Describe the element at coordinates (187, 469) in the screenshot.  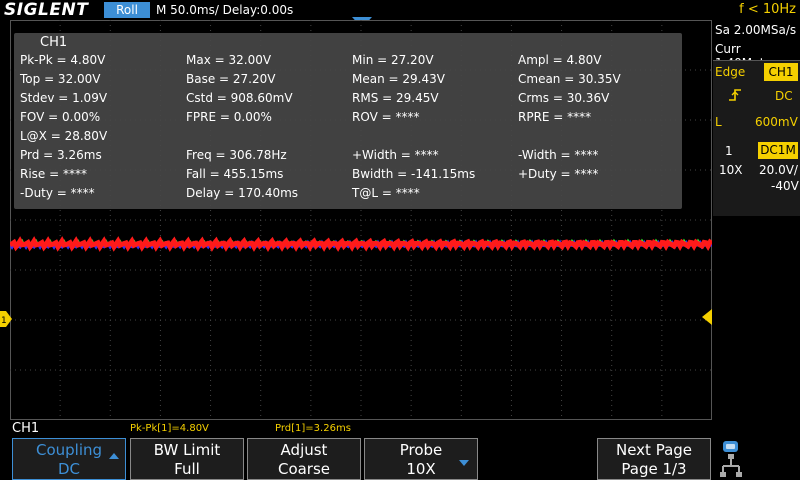
I see `bw-limit-softkey-value: Full` at that location.